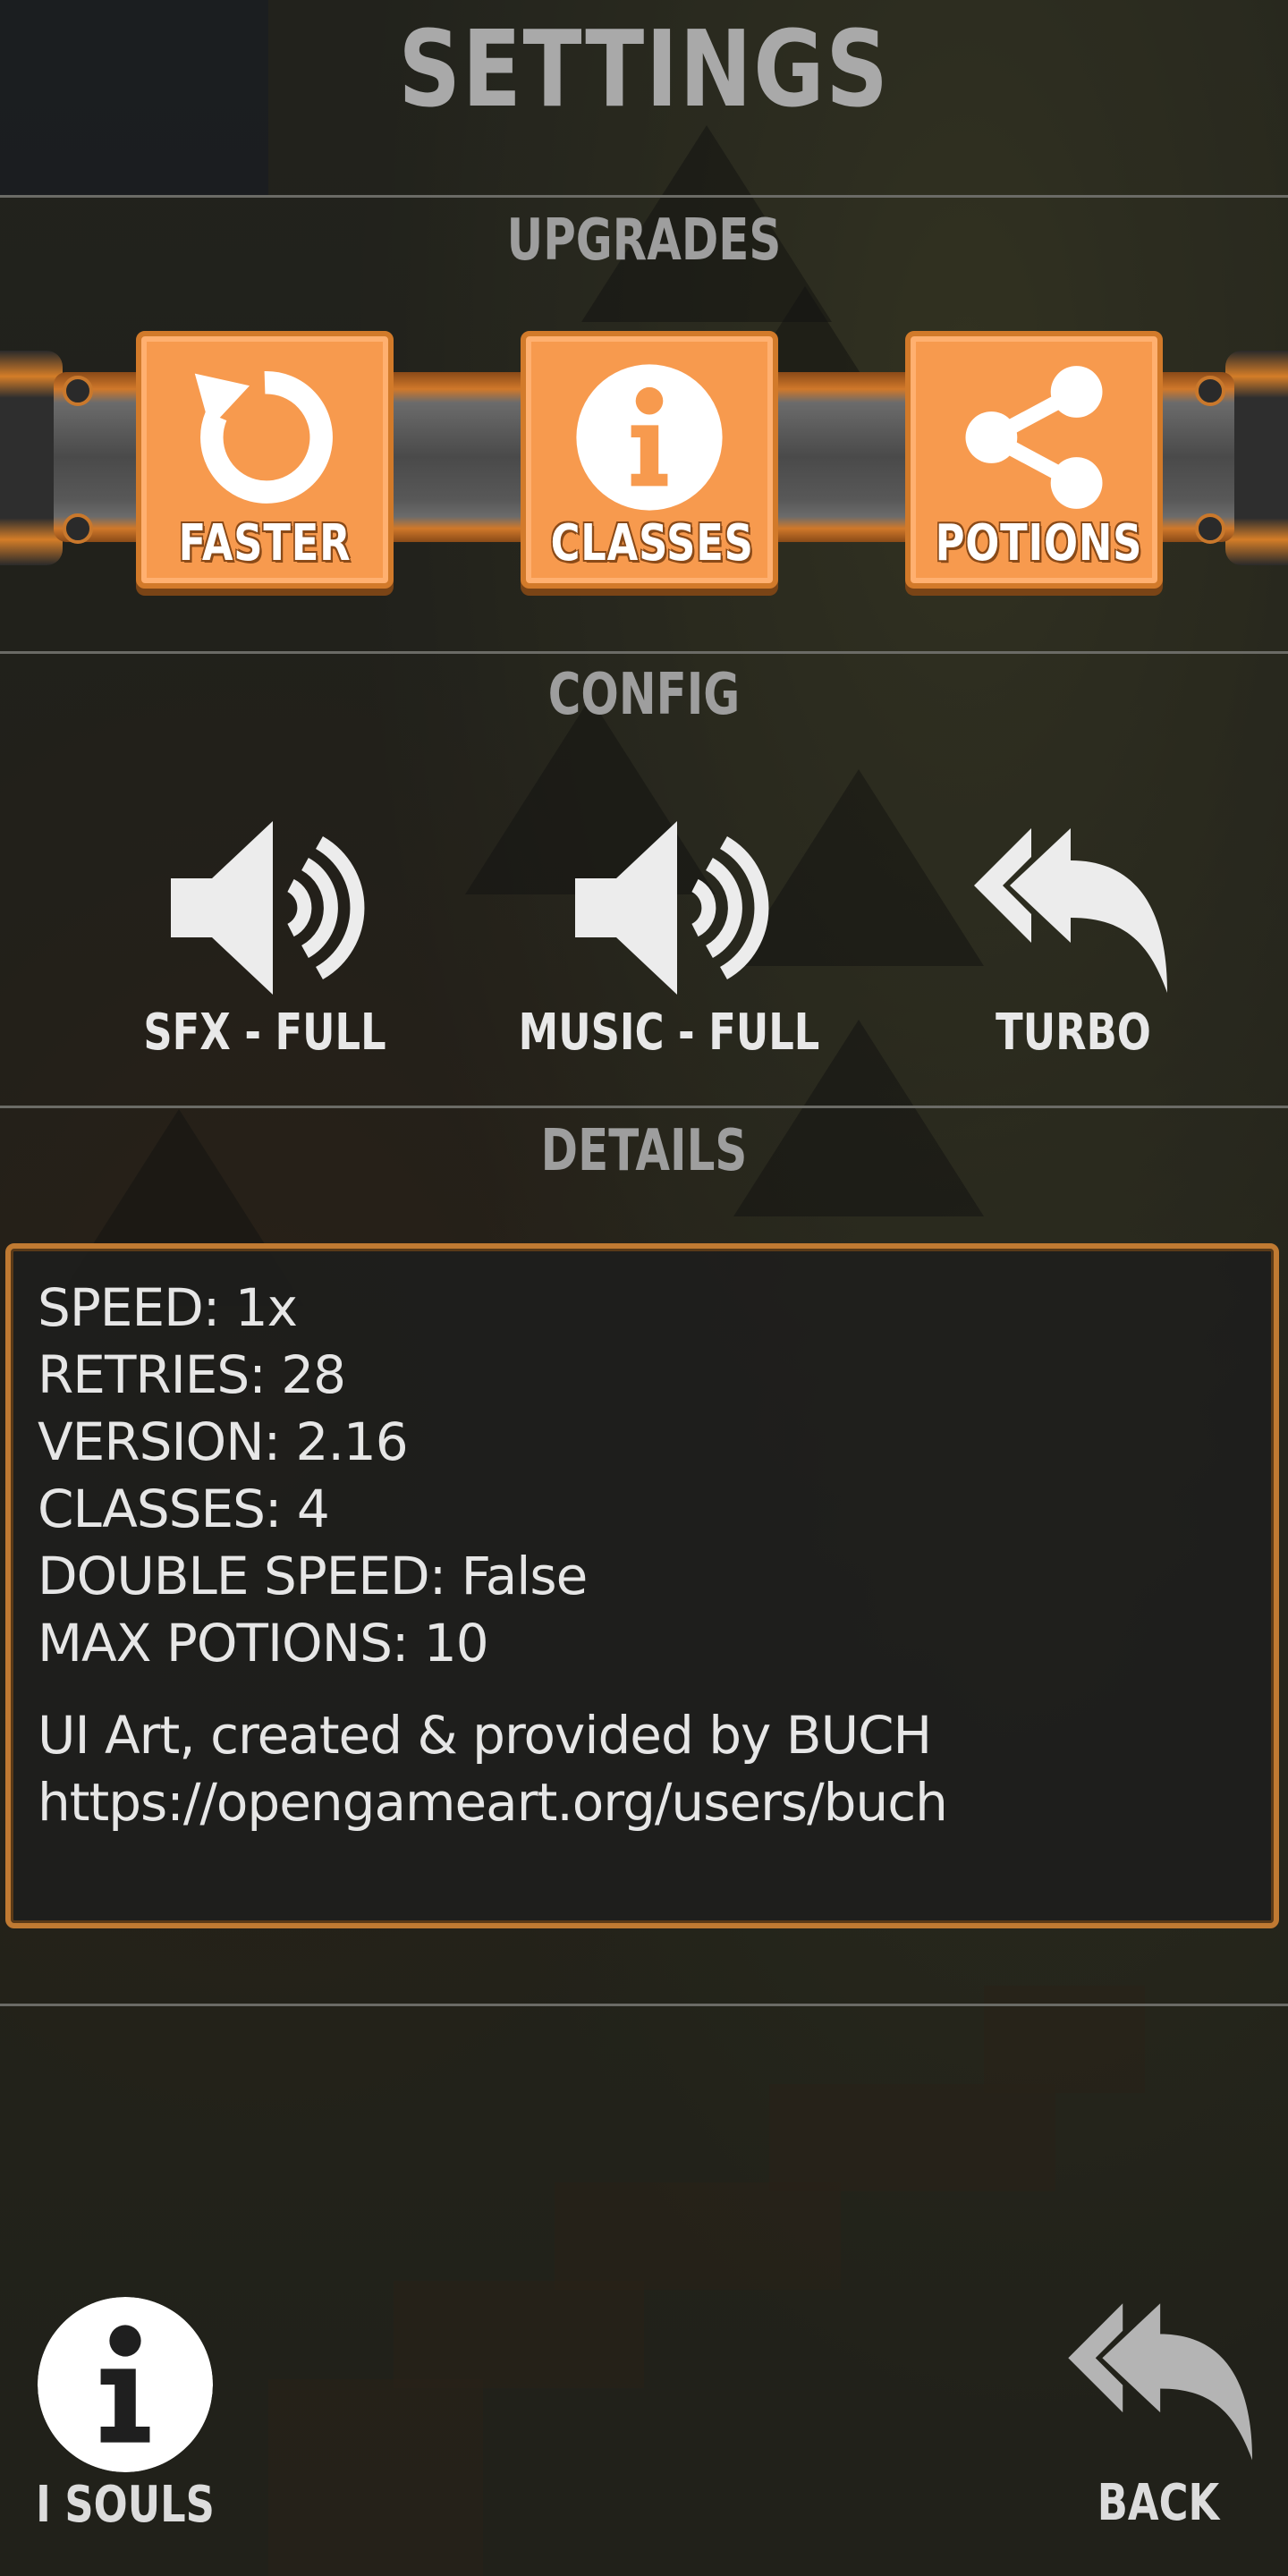  I want to click on version-stat: VERSION: 2.16, so click(223, 1441).